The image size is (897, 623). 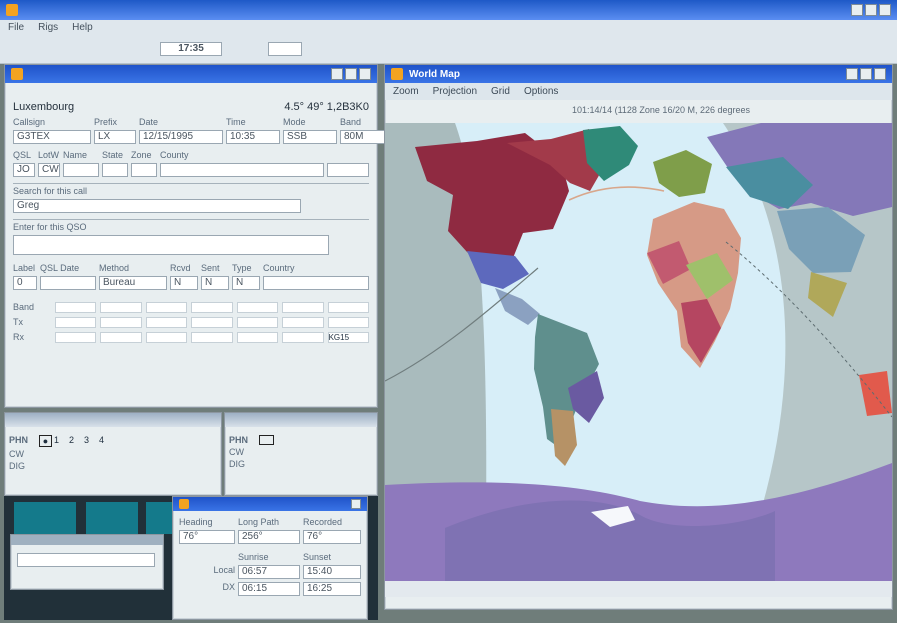 What do you see at coordinates (157, 206) in the screenshot?
I see `call-comment-field: Greg` at bounding box center [157, 206].